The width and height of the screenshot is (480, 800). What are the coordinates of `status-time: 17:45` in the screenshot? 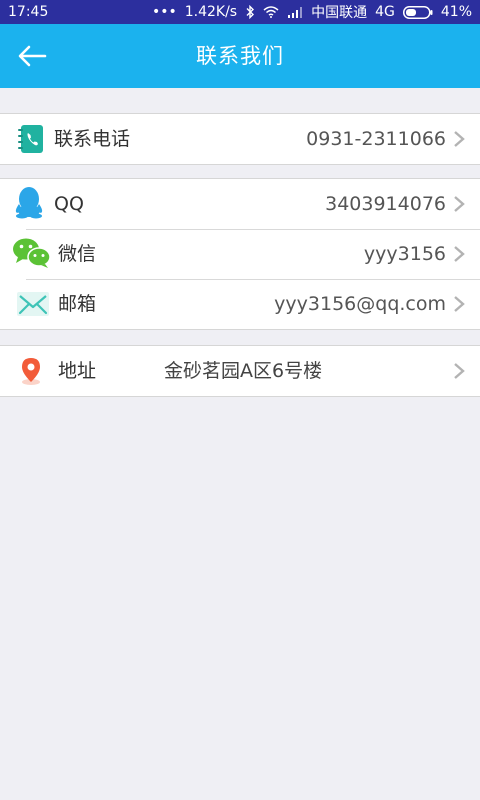 It's located at (28, 12).